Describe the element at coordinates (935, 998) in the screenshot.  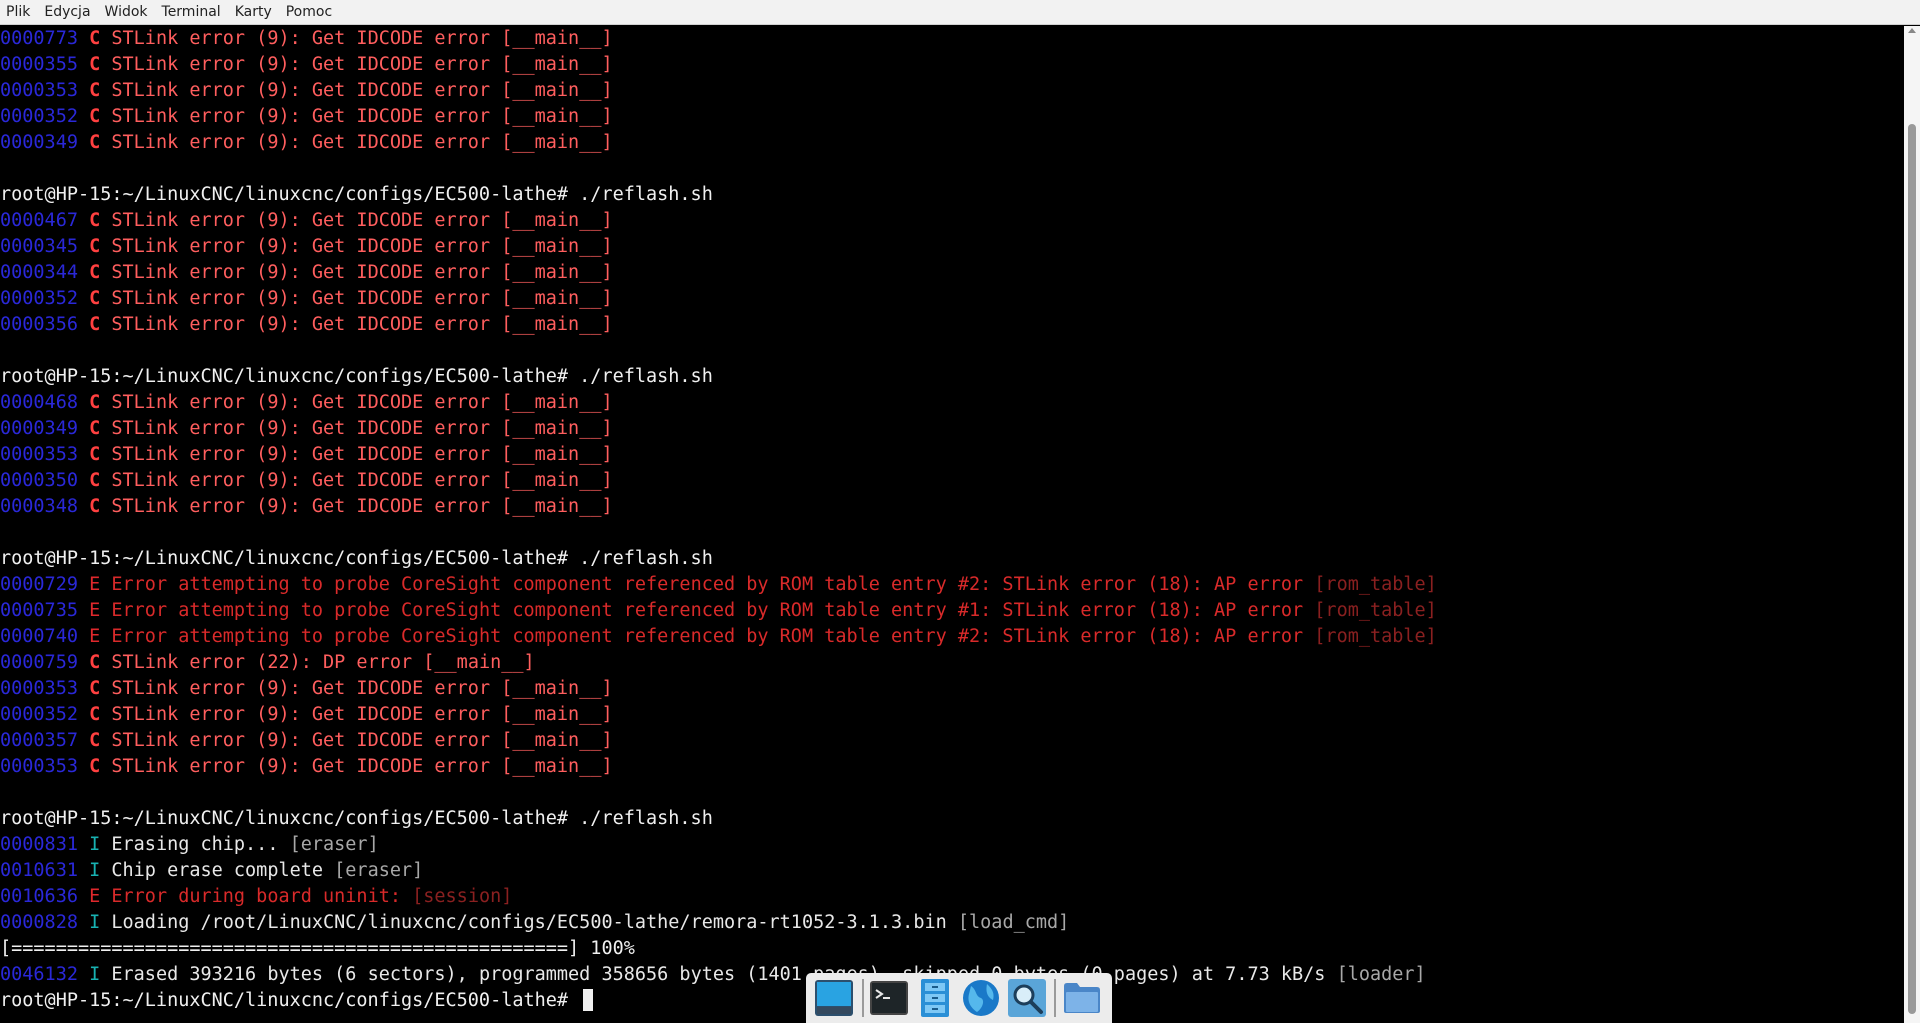
I see `file-manager-icon` at that location.